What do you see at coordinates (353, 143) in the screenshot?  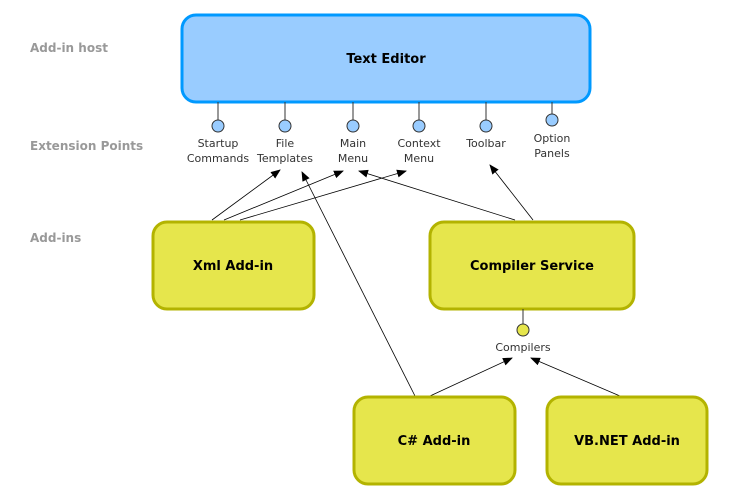 I see `extension-point-label: Main` at bounding box center [353, 143].